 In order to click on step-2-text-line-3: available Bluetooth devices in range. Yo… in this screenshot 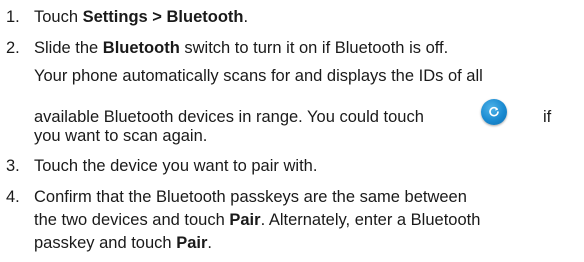, I will do `click(292, 113)`.